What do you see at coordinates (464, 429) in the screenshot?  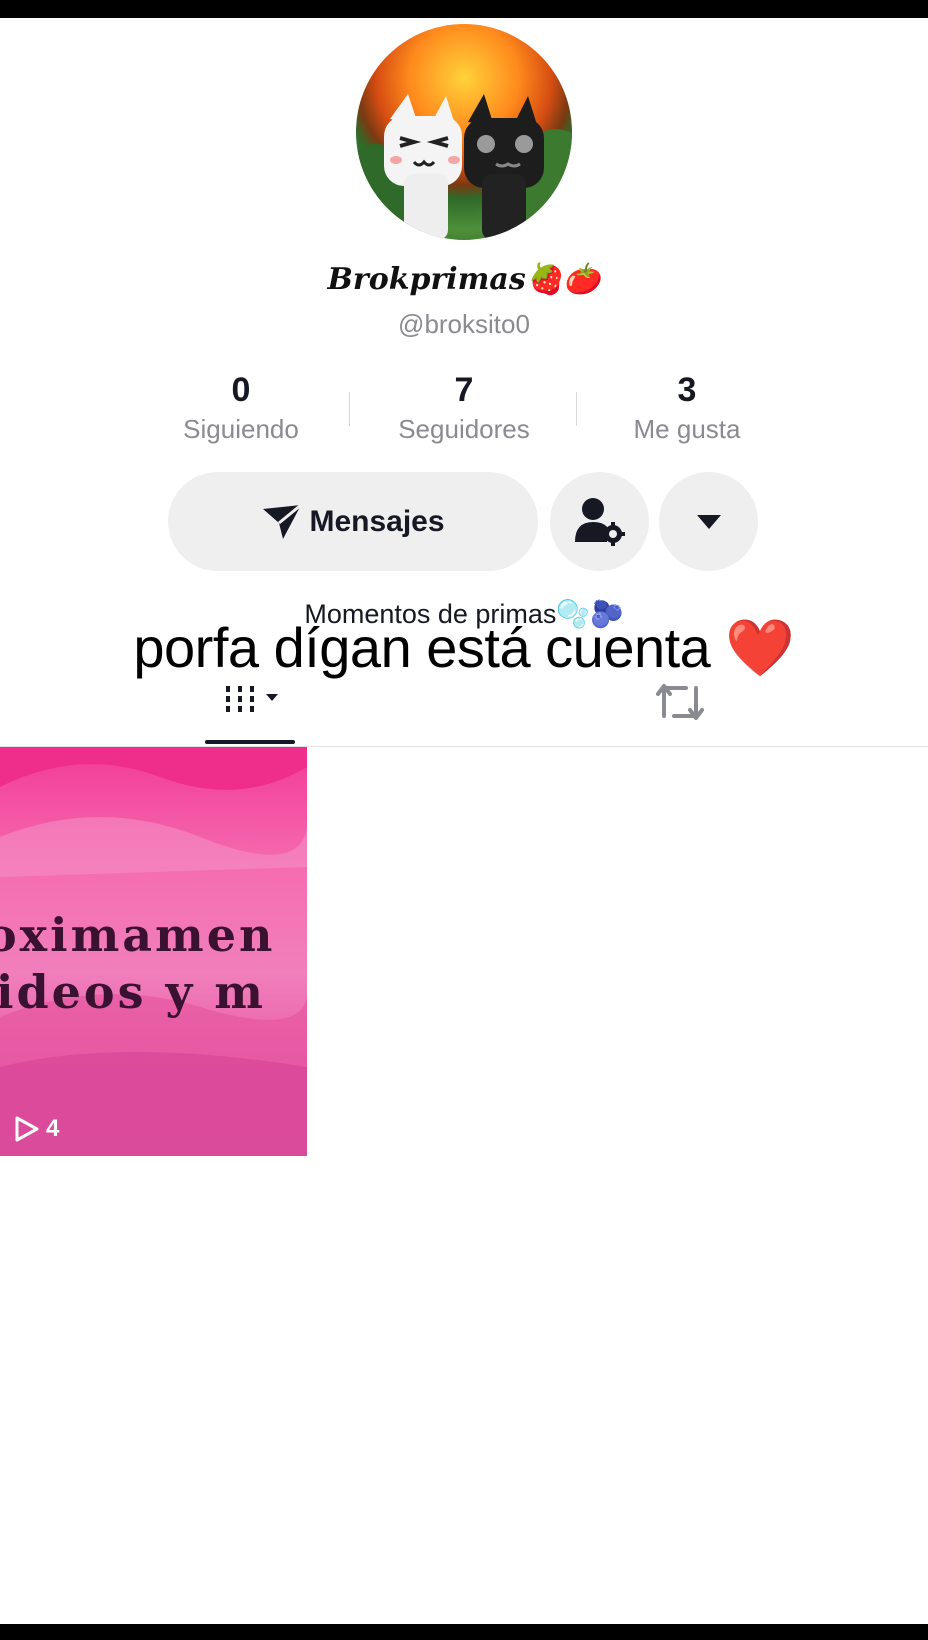 I see `stat-followers-label: Seguidores` at bounding box center [464, 429].